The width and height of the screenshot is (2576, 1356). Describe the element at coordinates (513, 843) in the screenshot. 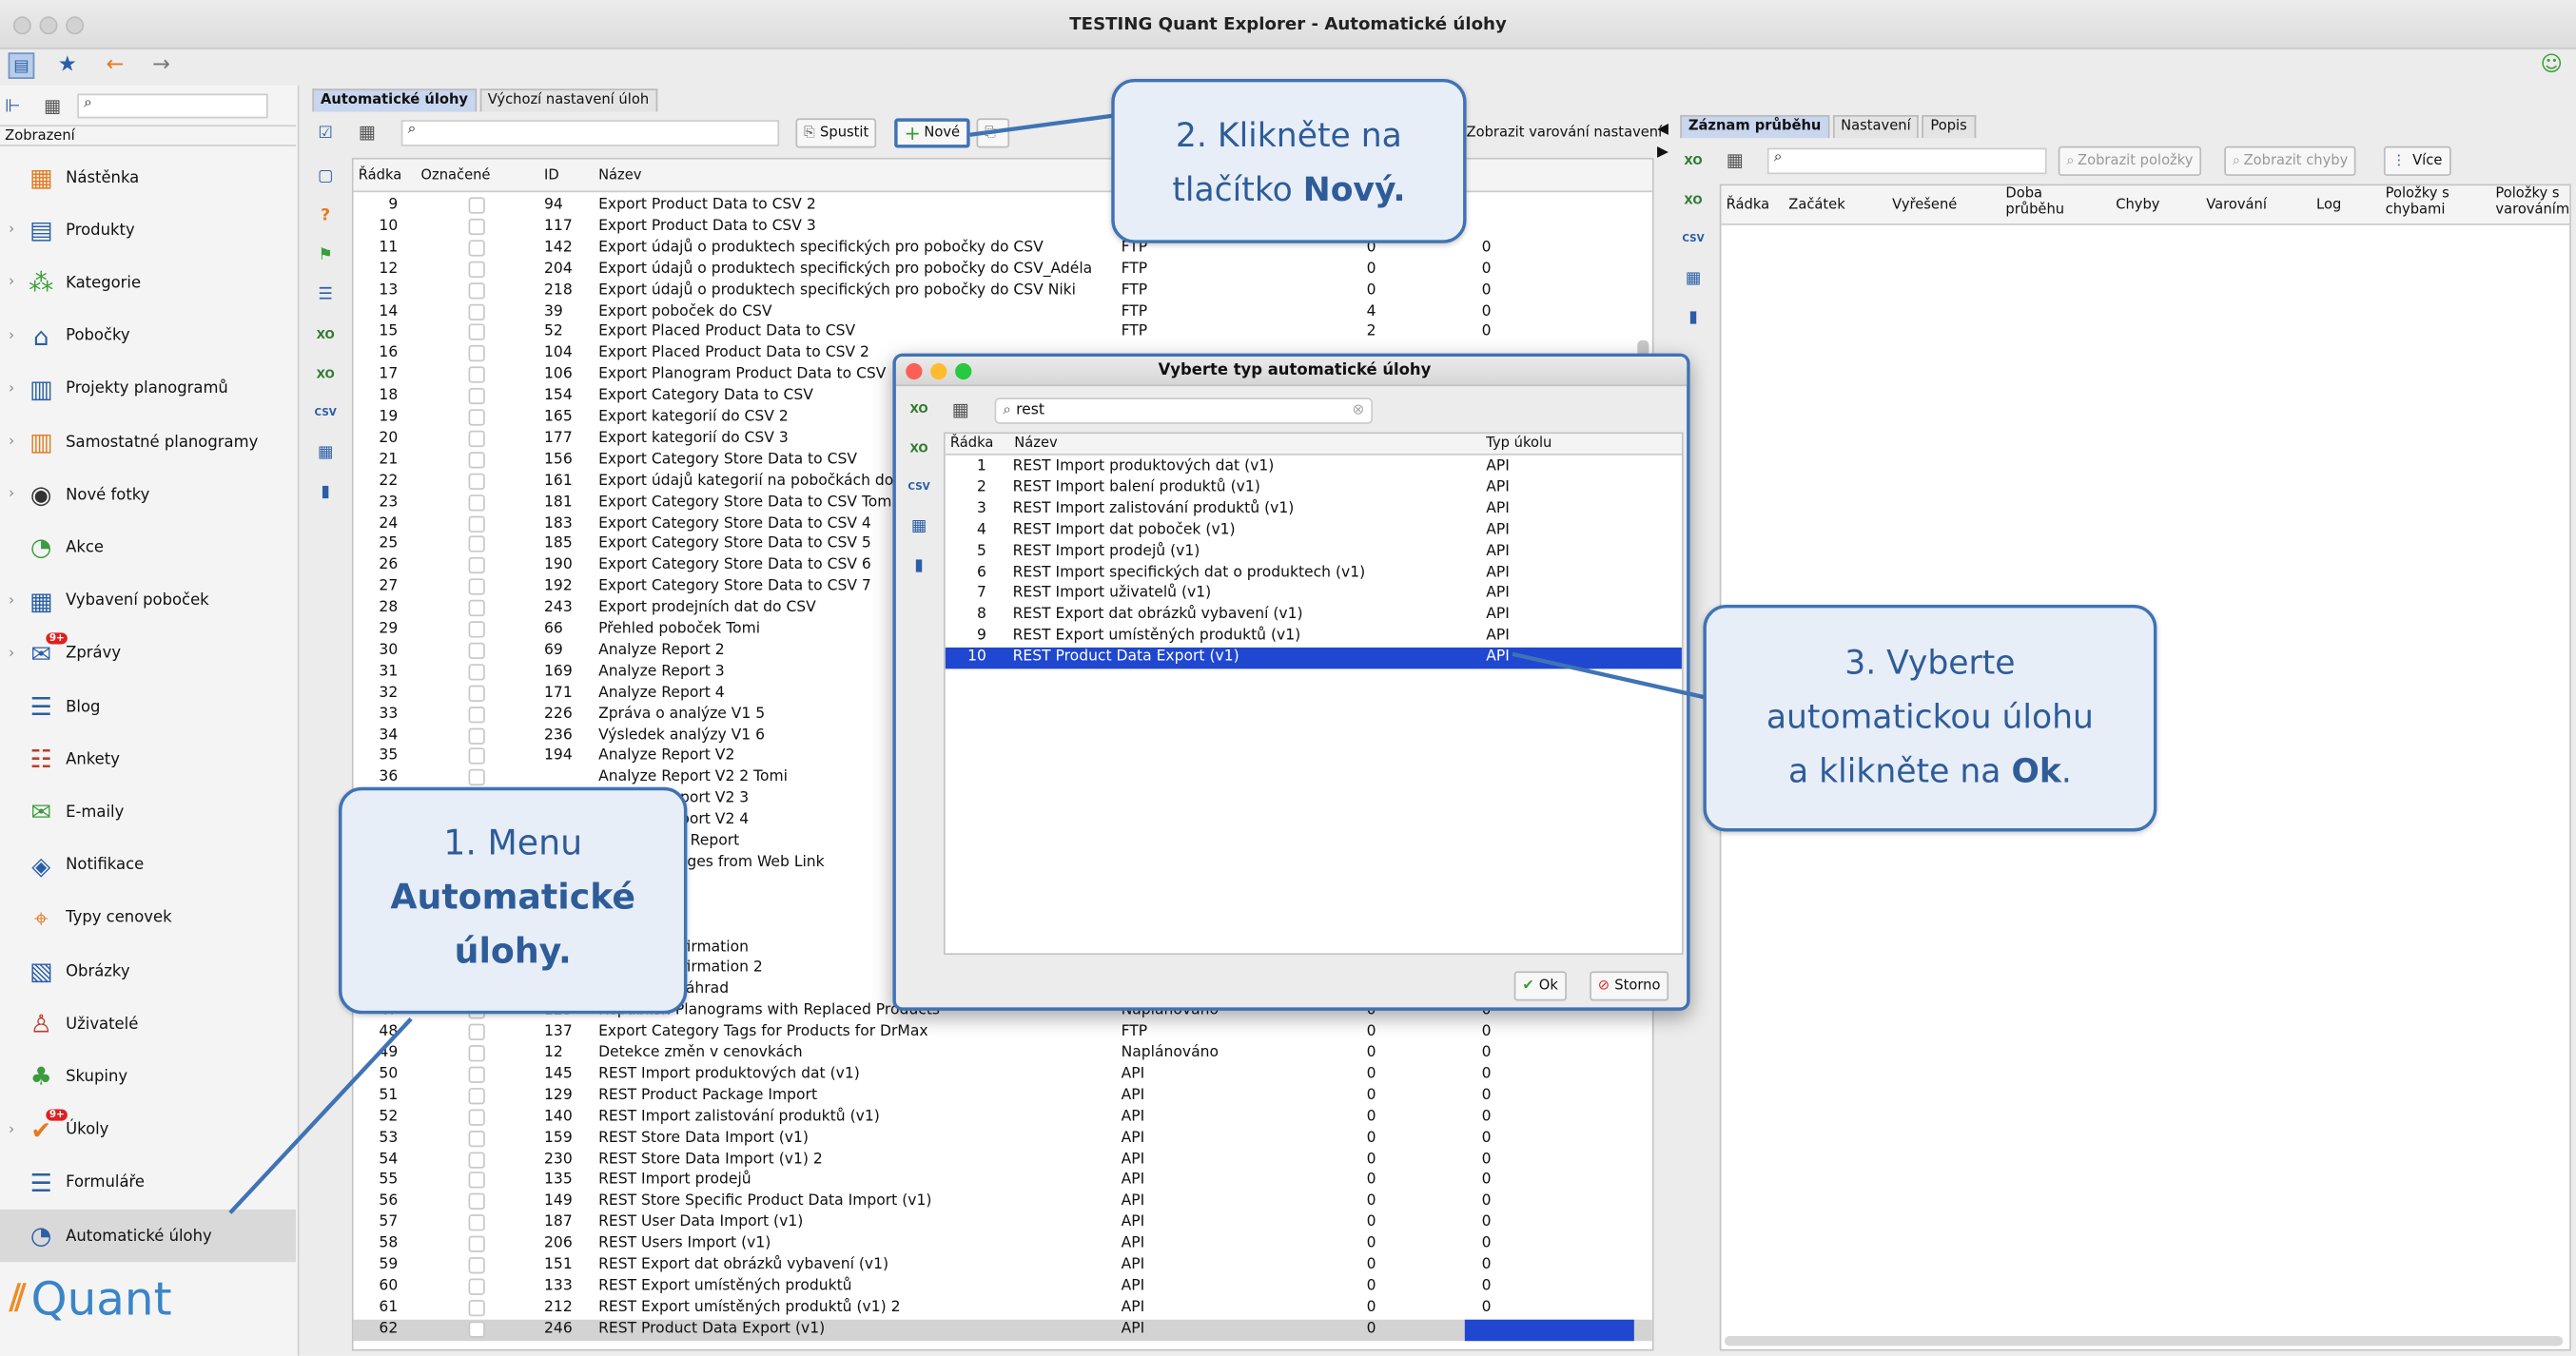

I see `callout-1-line-1: 1. Menu` at that location.